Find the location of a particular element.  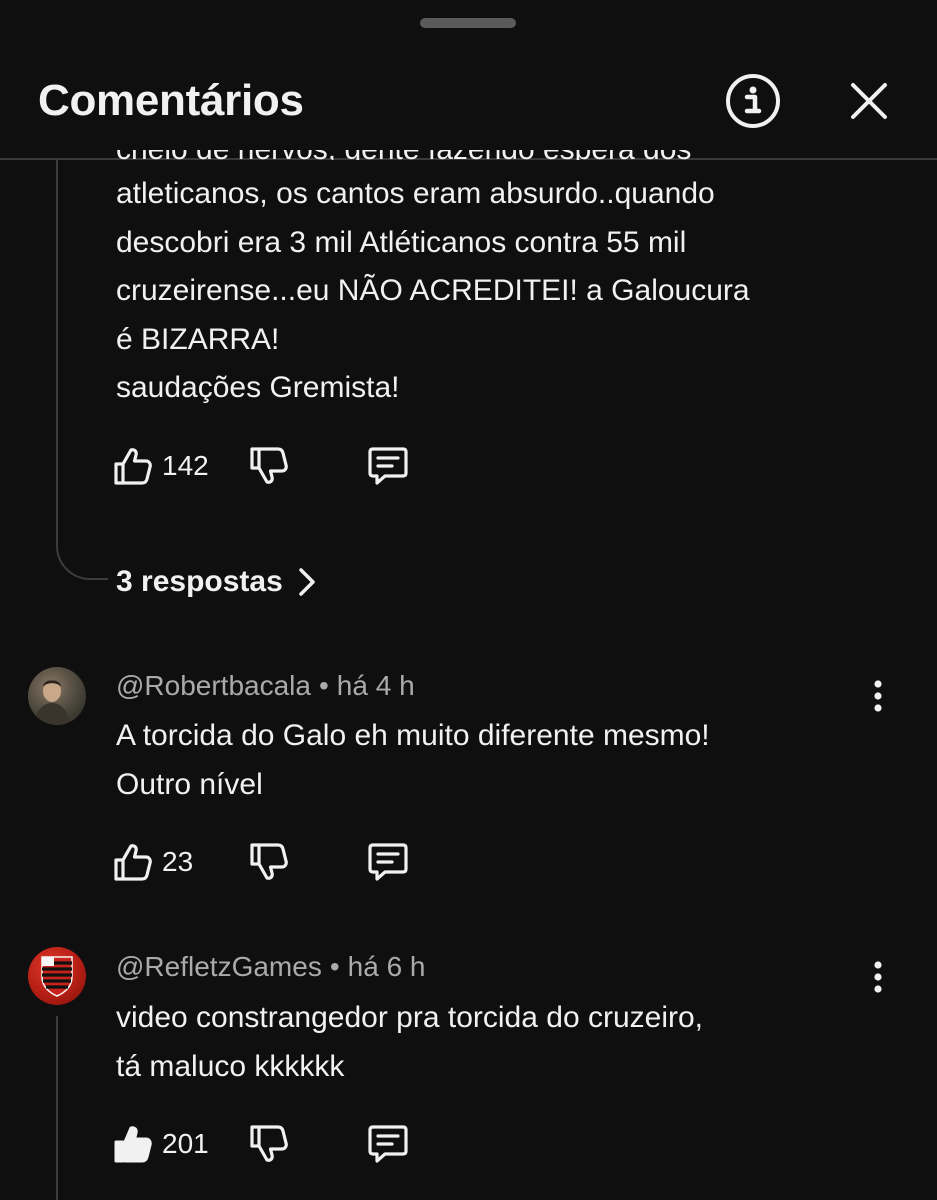

comment-author: @RefletzGames is located at coordinates (219, 966).